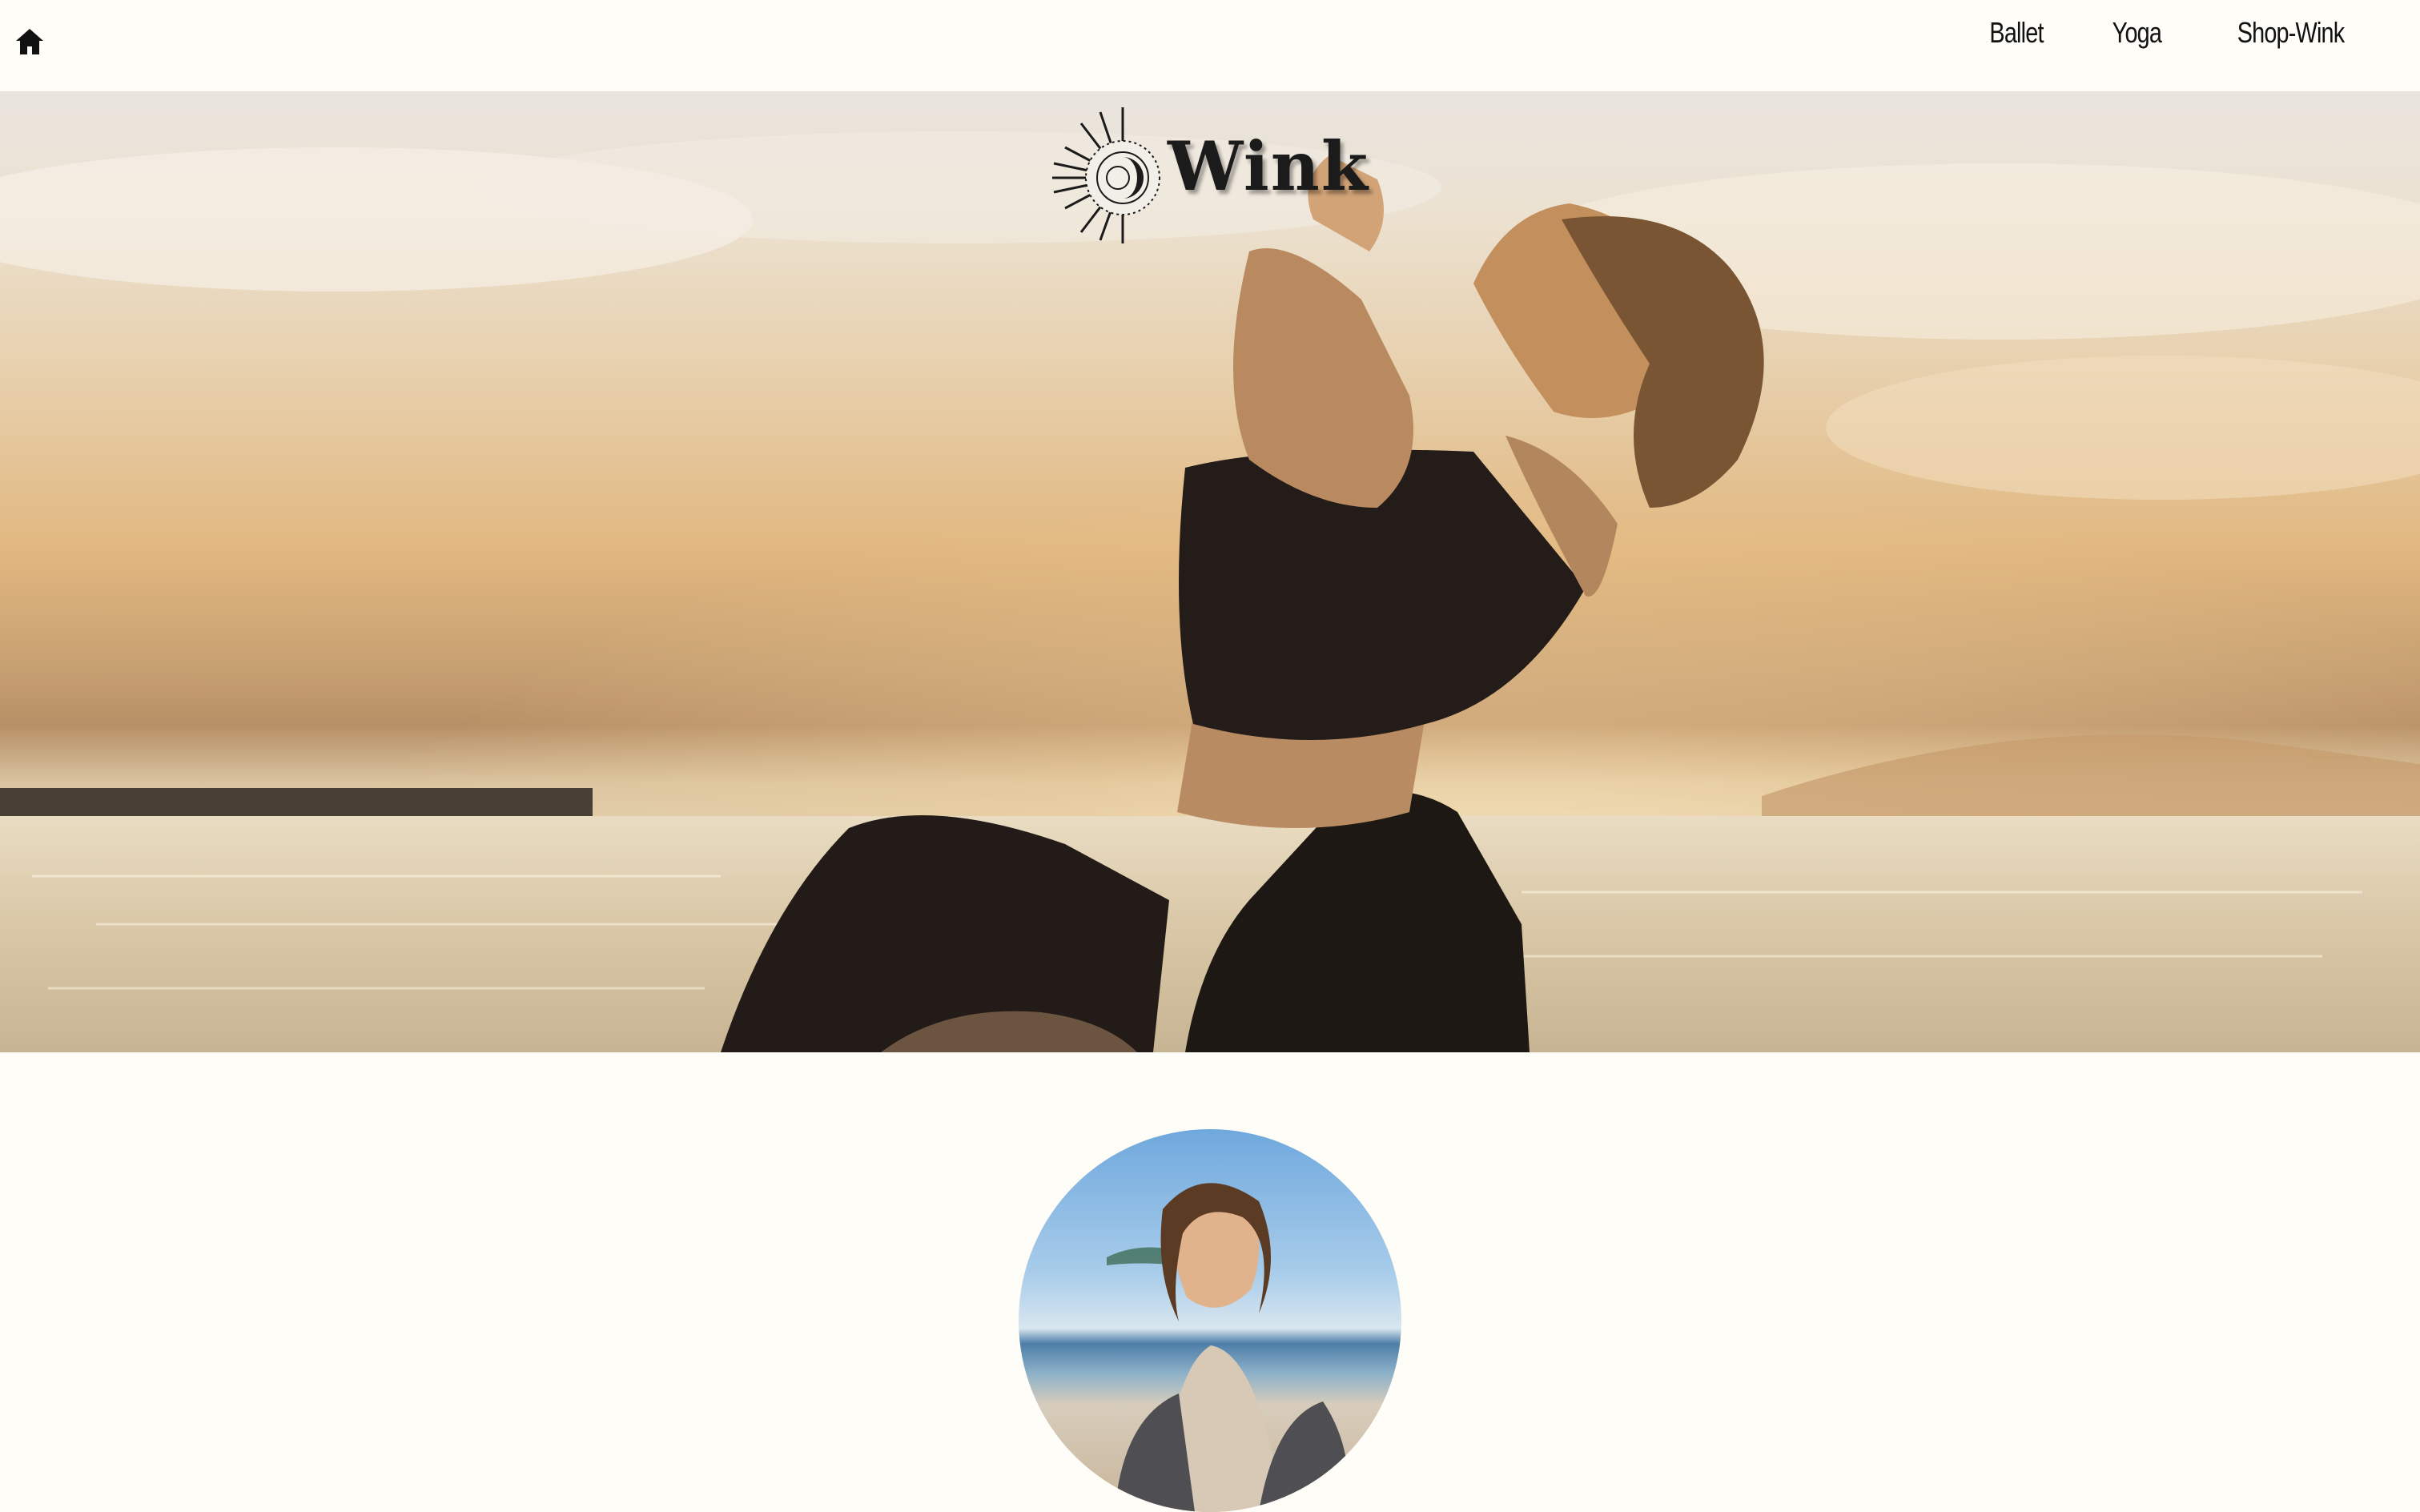  What do you see at coordinates (2137, 32) in the screenshot?
I see `nav-link-yoga: Yoga` at bounding box center [2137, 32].